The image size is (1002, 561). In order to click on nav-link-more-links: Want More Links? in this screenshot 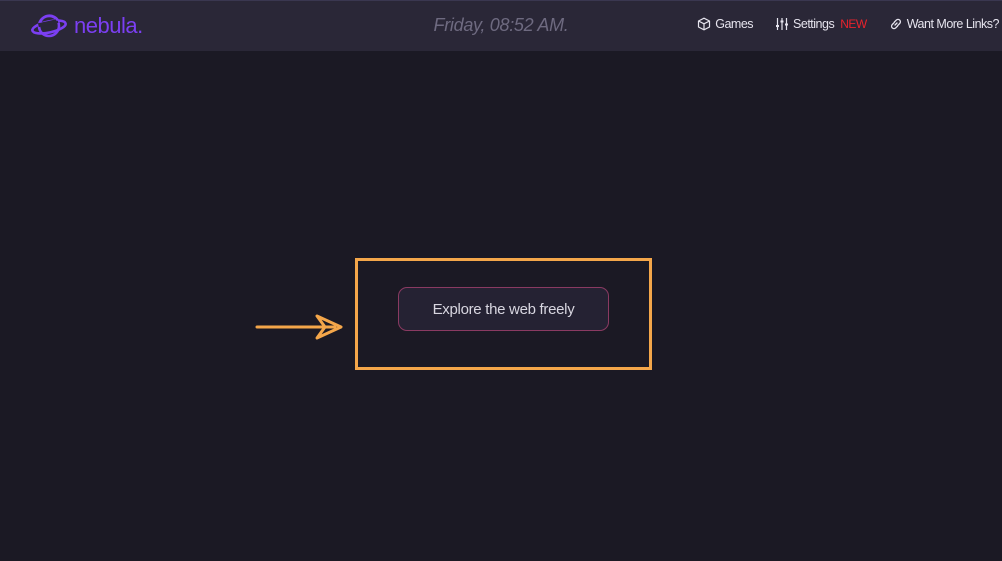, I will do `click(944, 24)`.